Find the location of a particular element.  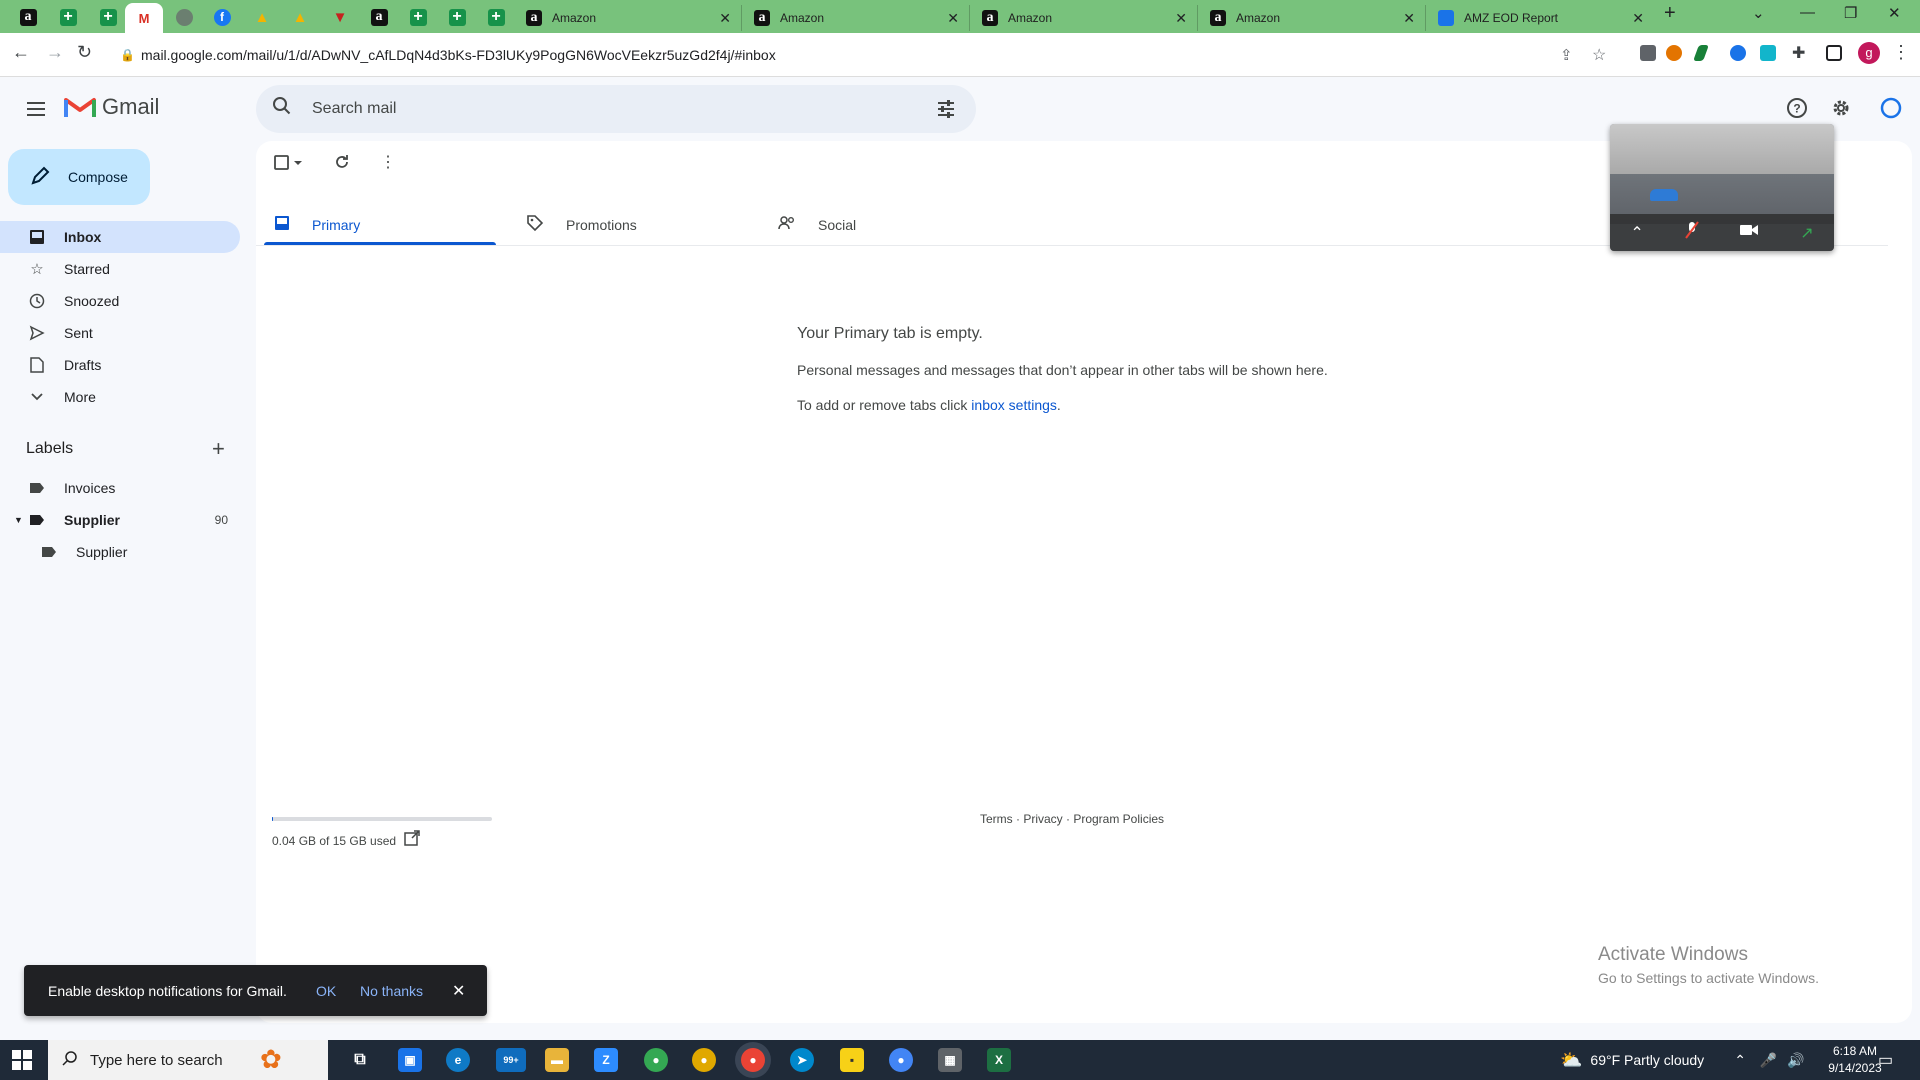

share-icon: ⇪ is located at coordinates (1566, 55).